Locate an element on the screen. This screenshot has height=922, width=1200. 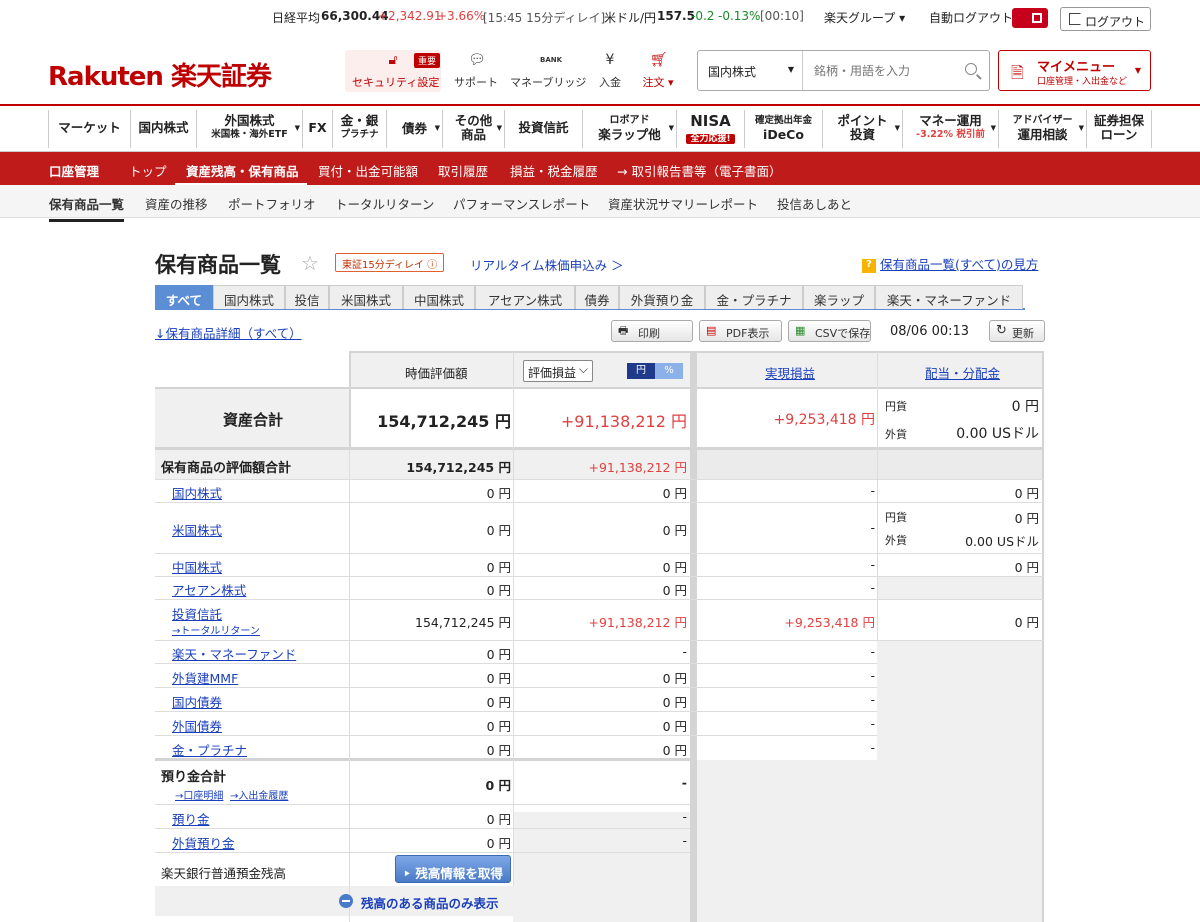
money-bridge-link: BANK マネーブリッジ is located at coordinates (548, 71).